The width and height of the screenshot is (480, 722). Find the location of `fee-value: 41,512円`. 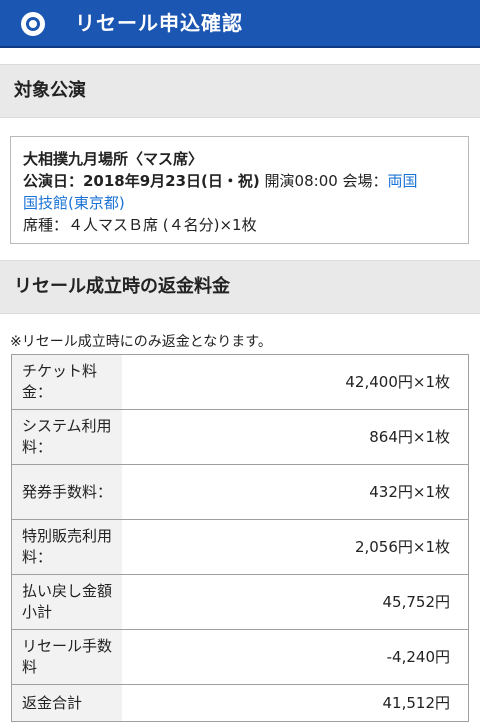

fee-value: 41,512円 is located at coordinates (295, 703).